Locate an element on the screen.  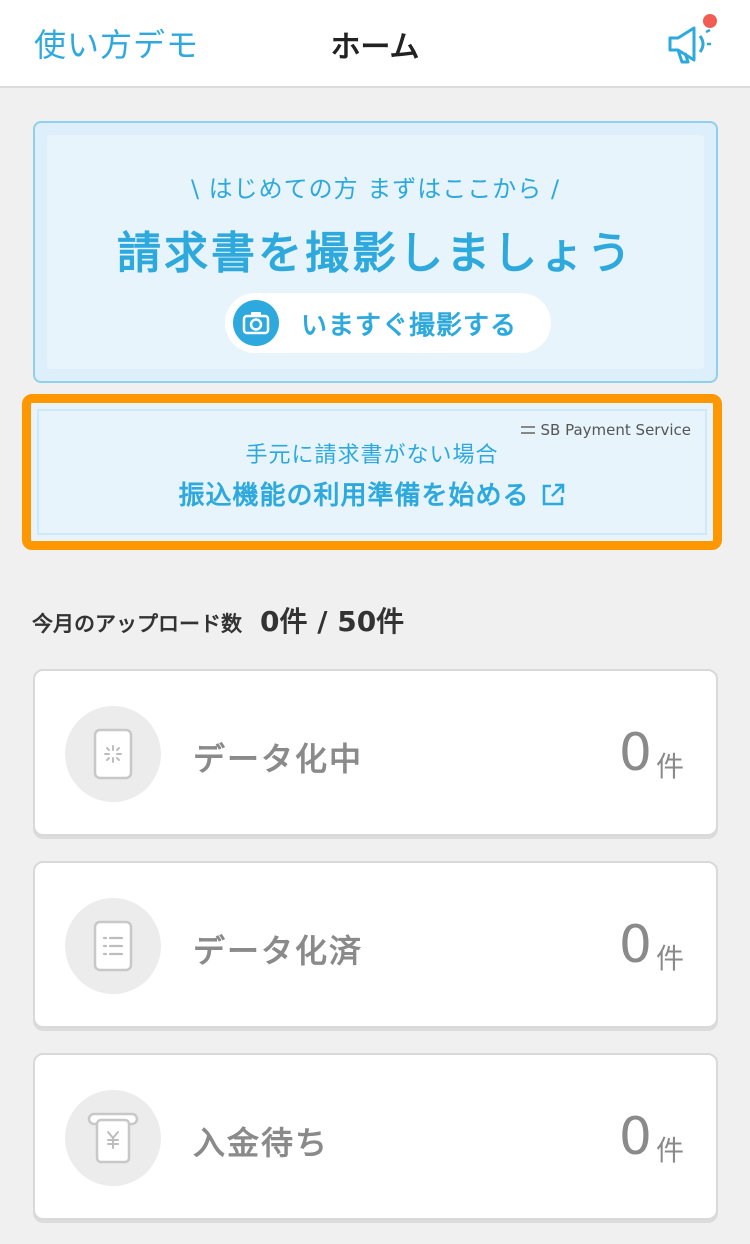
hero-subtitle: \ はじめての方 まずはここから / is located at coordinates (375, 189).